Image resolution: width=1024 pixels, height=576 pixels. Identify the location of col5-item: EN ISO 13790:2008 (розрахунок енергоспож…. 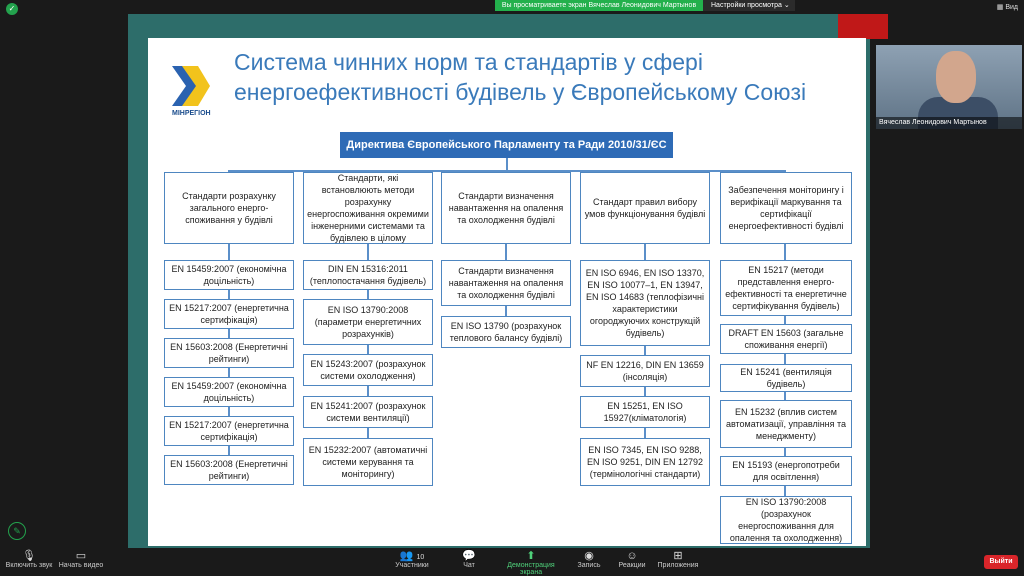
(786, 520).